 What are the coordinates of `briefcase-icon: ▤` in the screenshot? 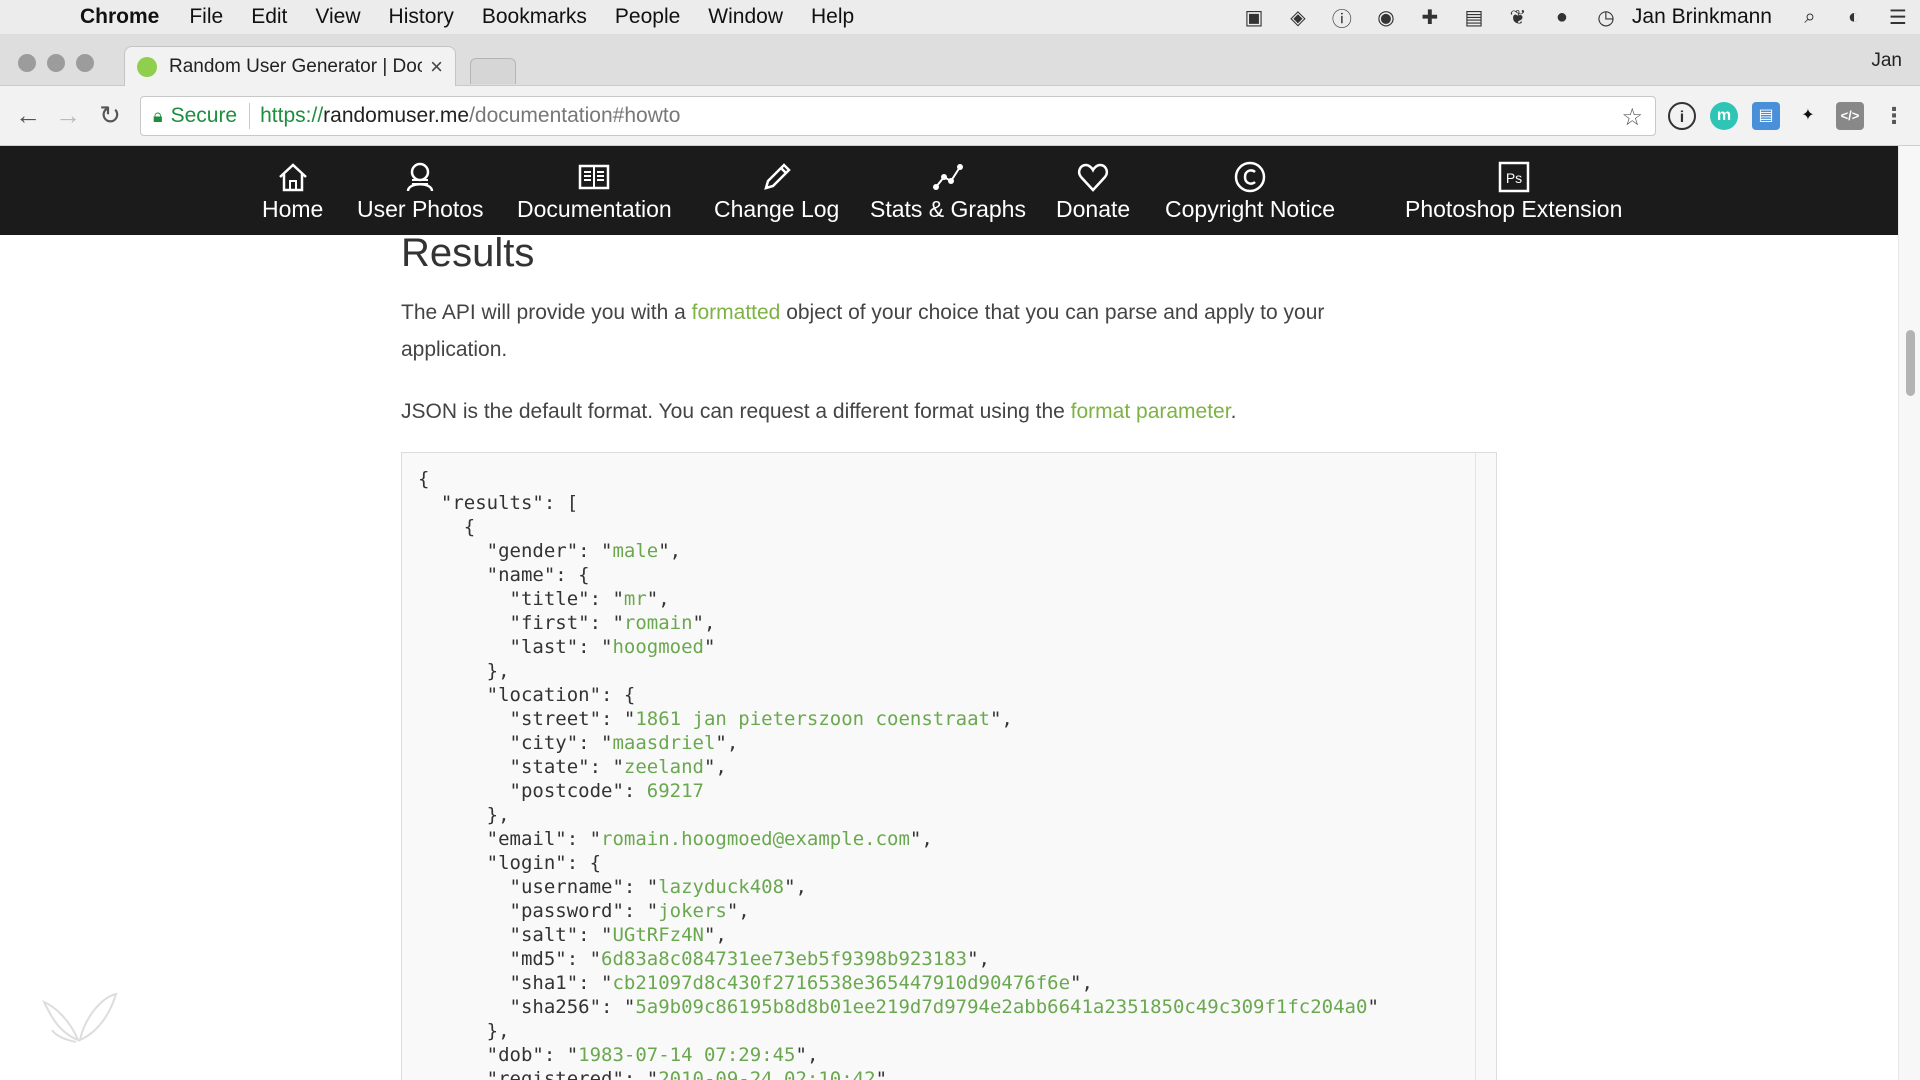 It's located at (1474, 17).